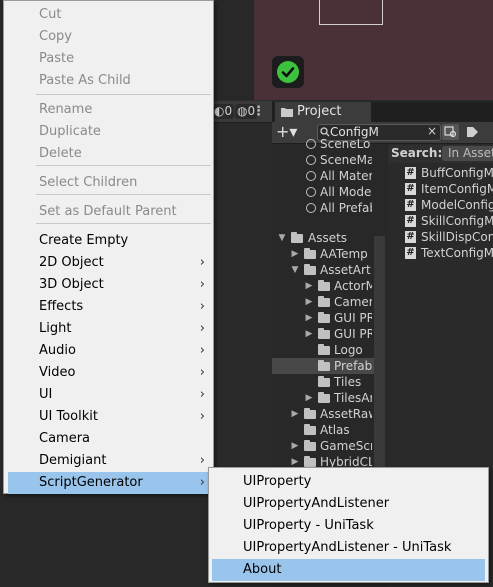 The width and height of the screenshot is (493, 587). What do you see at coordinates (457, 237) in the screenshot?
I see `result-item-label: SkillDispConf` at bounding box center [457, 237].